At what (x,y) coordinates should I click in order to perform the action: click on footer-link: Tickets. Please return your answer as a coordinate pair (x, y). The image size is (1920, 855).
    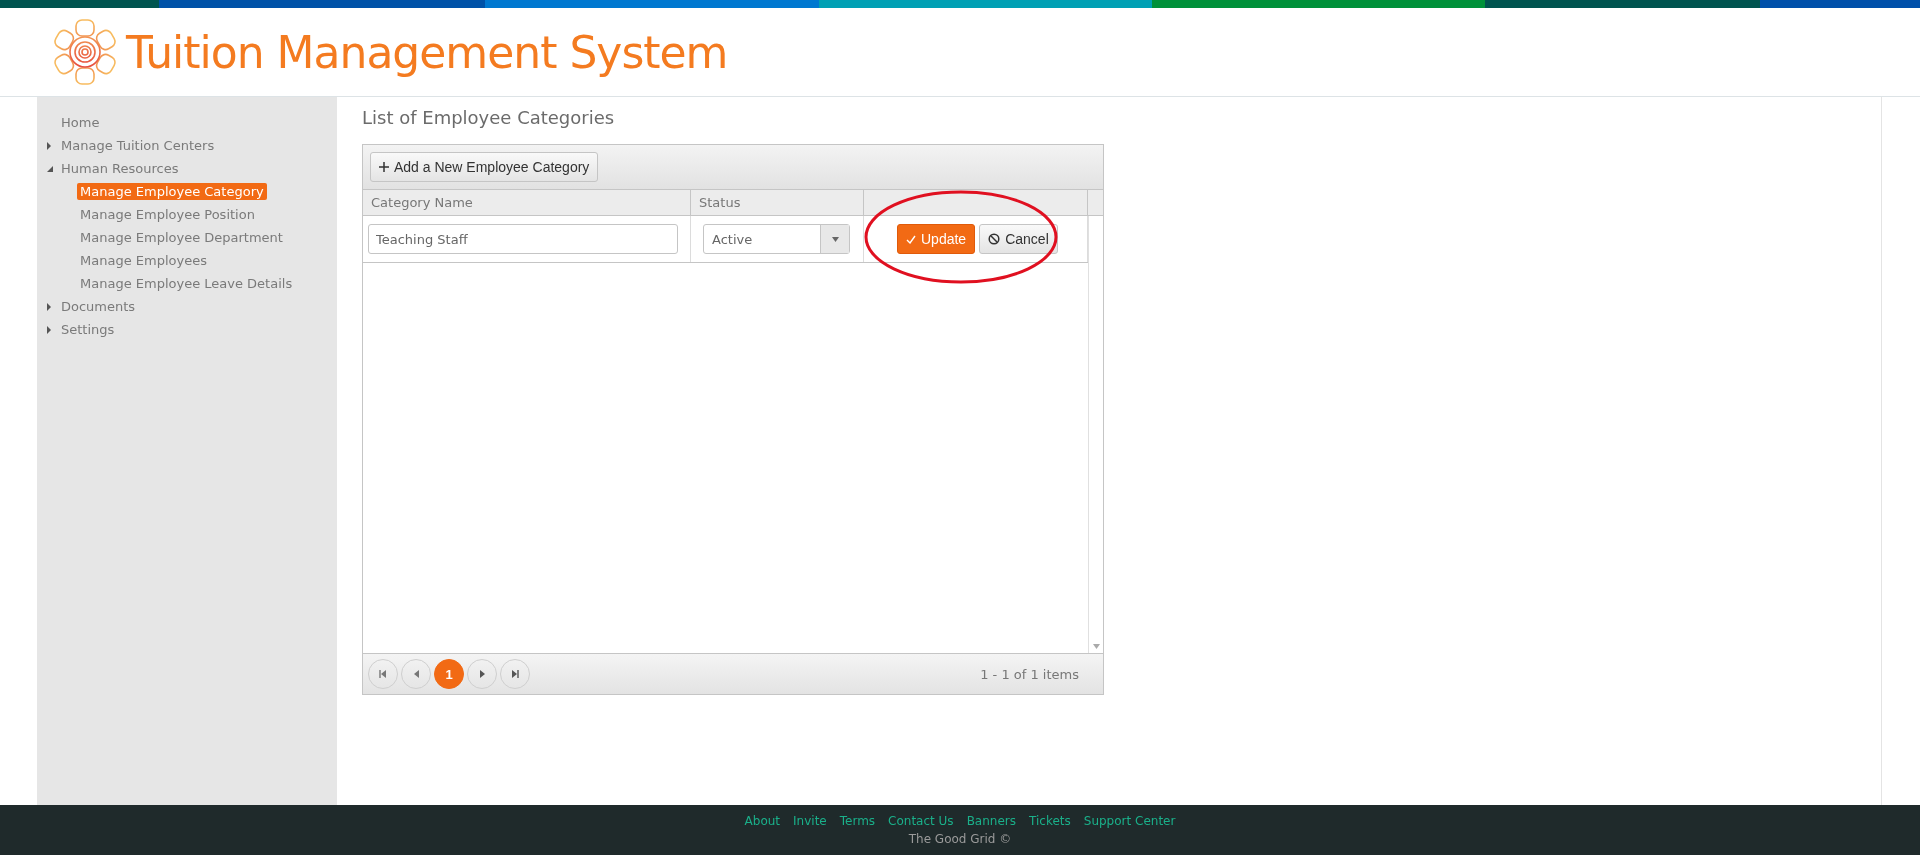
    Looking at the image, I should click on (1050, 821).